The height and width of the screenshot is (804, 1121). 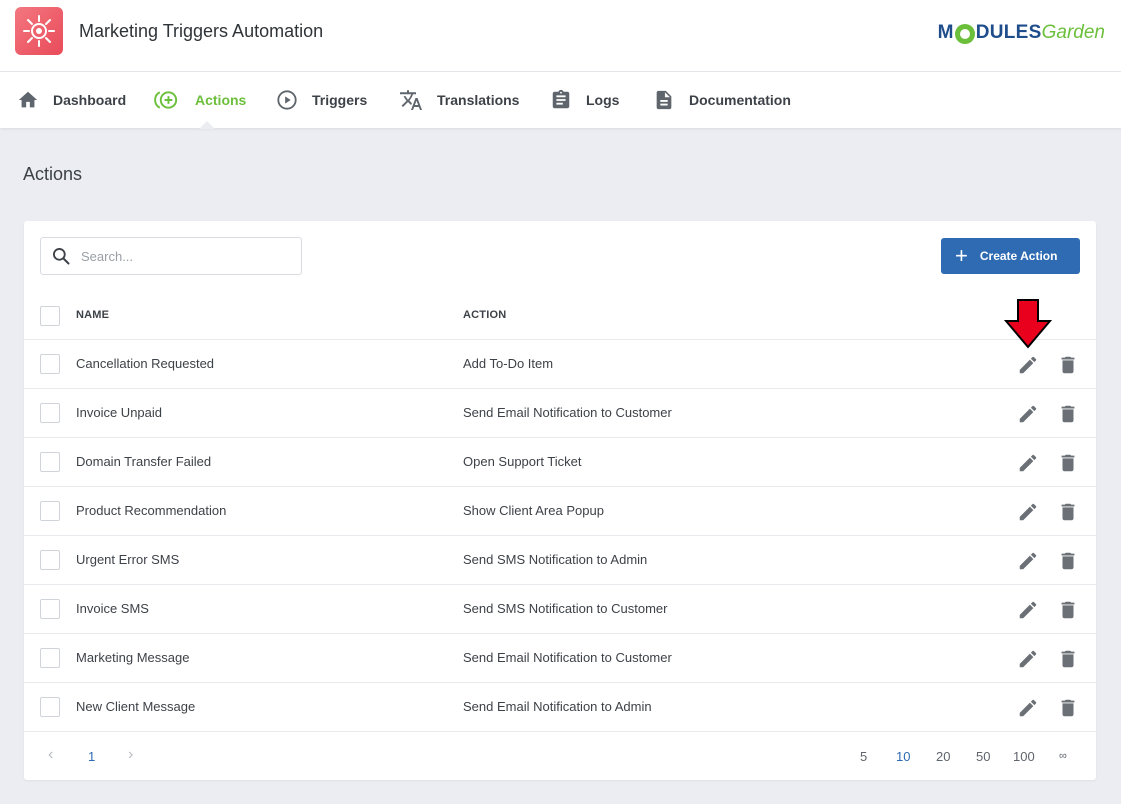 I want to click on row-action: Show Client Area Popup, so click(x=533, y=510).